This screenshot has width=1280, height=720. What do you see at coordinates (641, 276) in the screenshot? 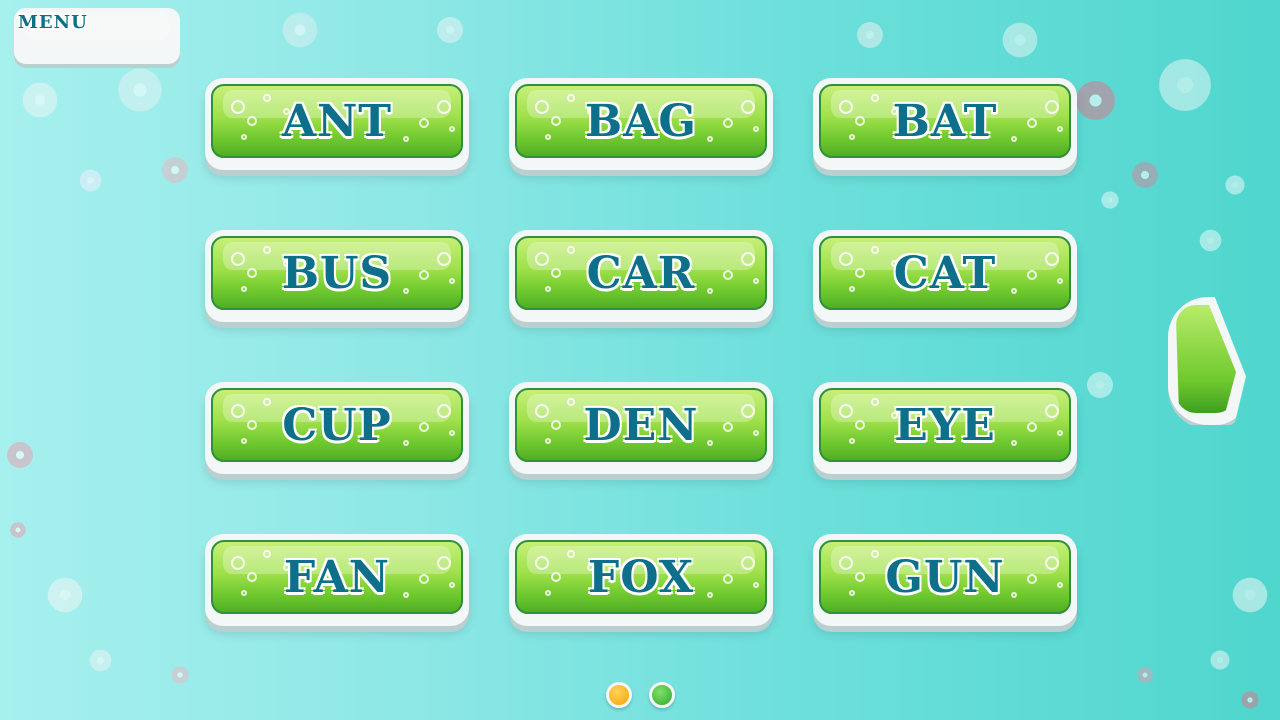
I see `word-button-car: CAR` at bounding box center [641, 276].